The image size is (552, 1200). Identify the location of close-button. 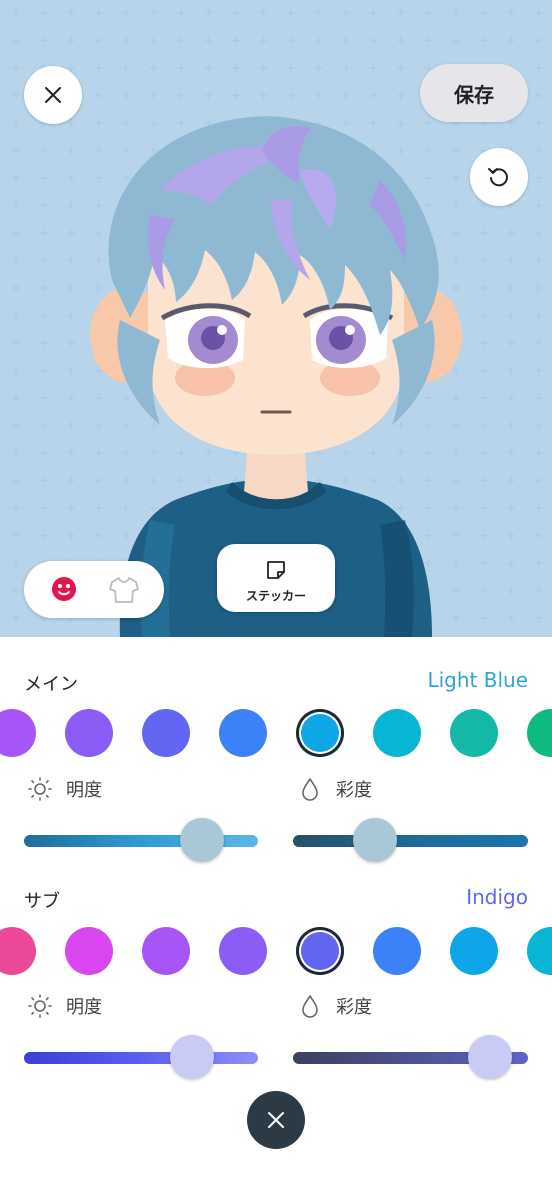
(53, 95).